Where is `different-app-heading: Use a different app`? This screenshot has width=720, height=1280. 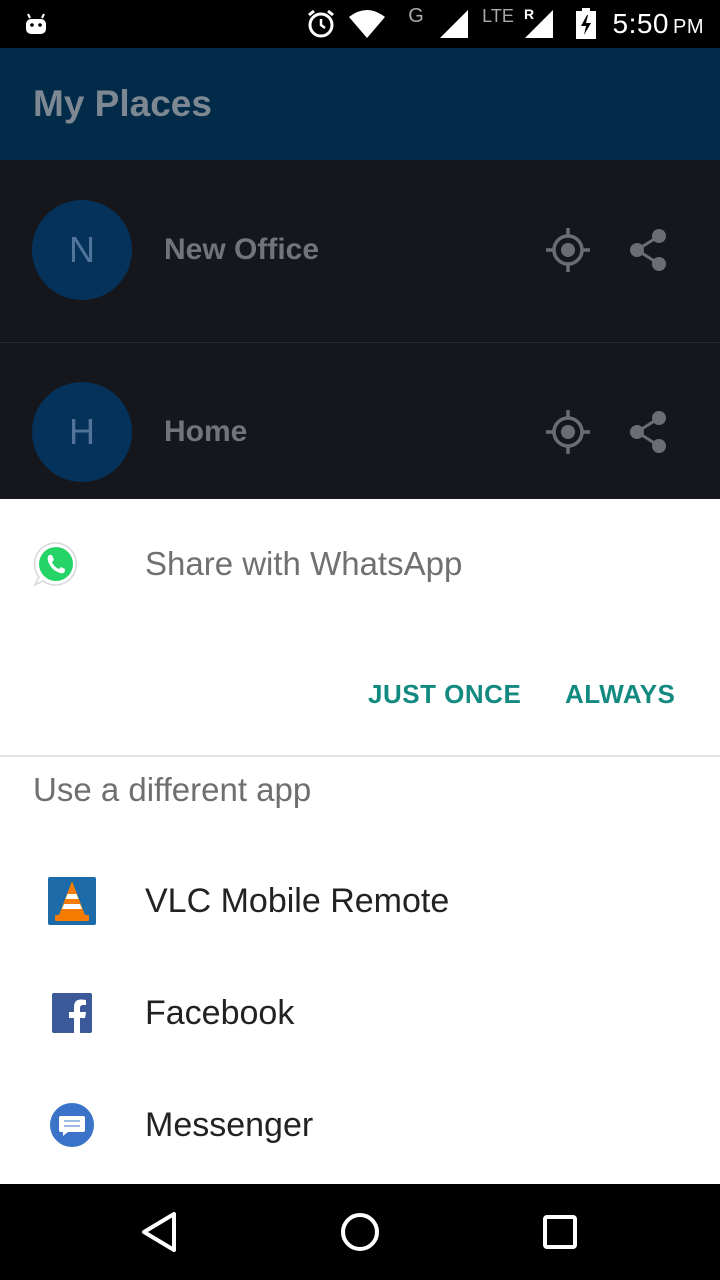
different-app-heading: Use a different app is located at coordinates (172, 789).